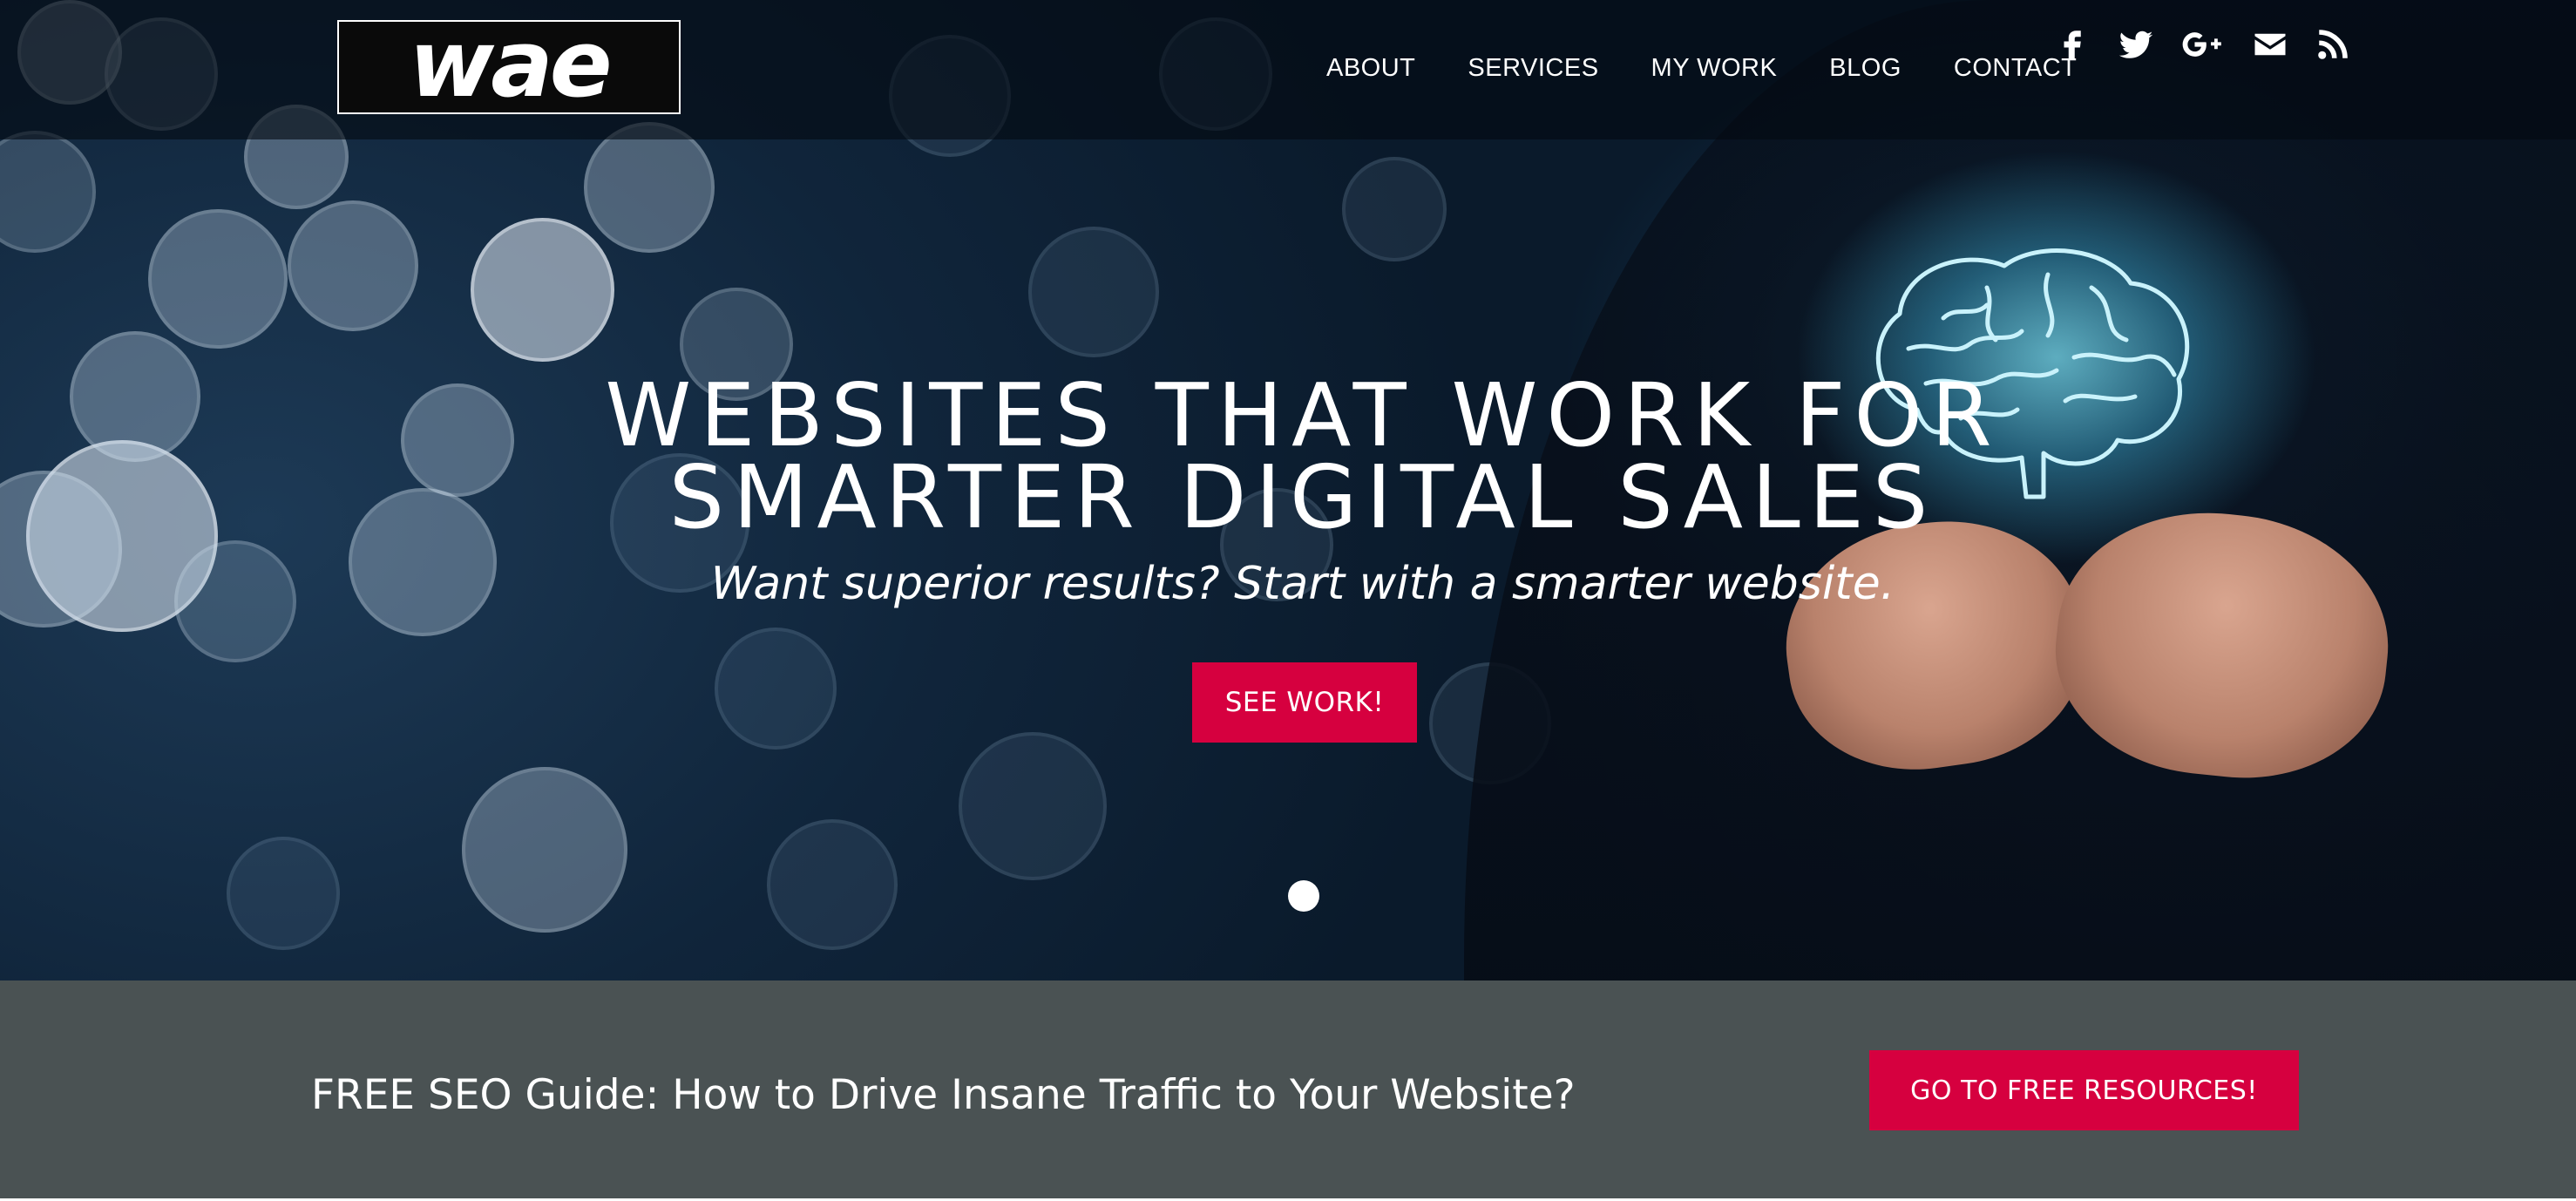 The image size is (2576, 1201). Describe the element at coordinates (1533, 69) in the screenshot. I see `nav-services: SERVICES` at that location.